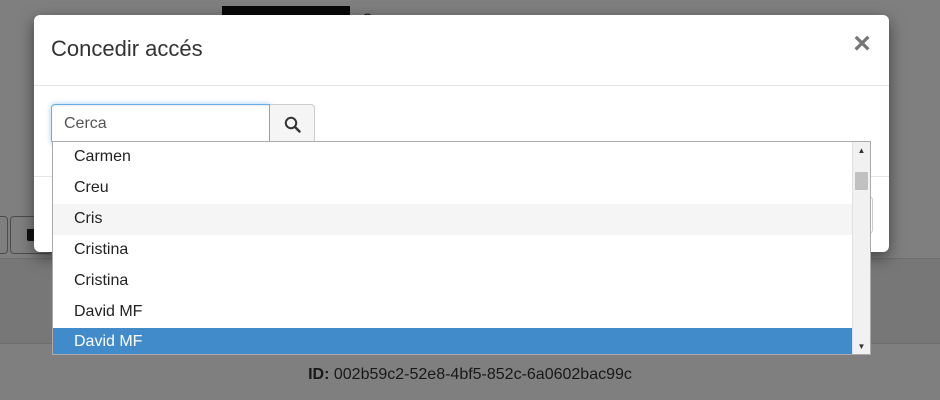  Describe the element at coordinates (861, 181) in the screenshot. I see `scroll-thumb` at that location.